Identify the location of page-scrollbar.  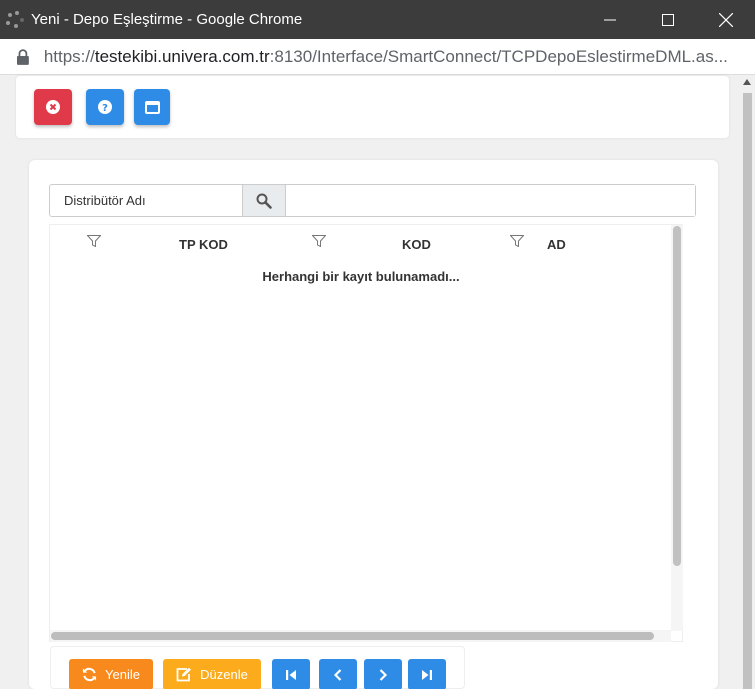
(747, 382).